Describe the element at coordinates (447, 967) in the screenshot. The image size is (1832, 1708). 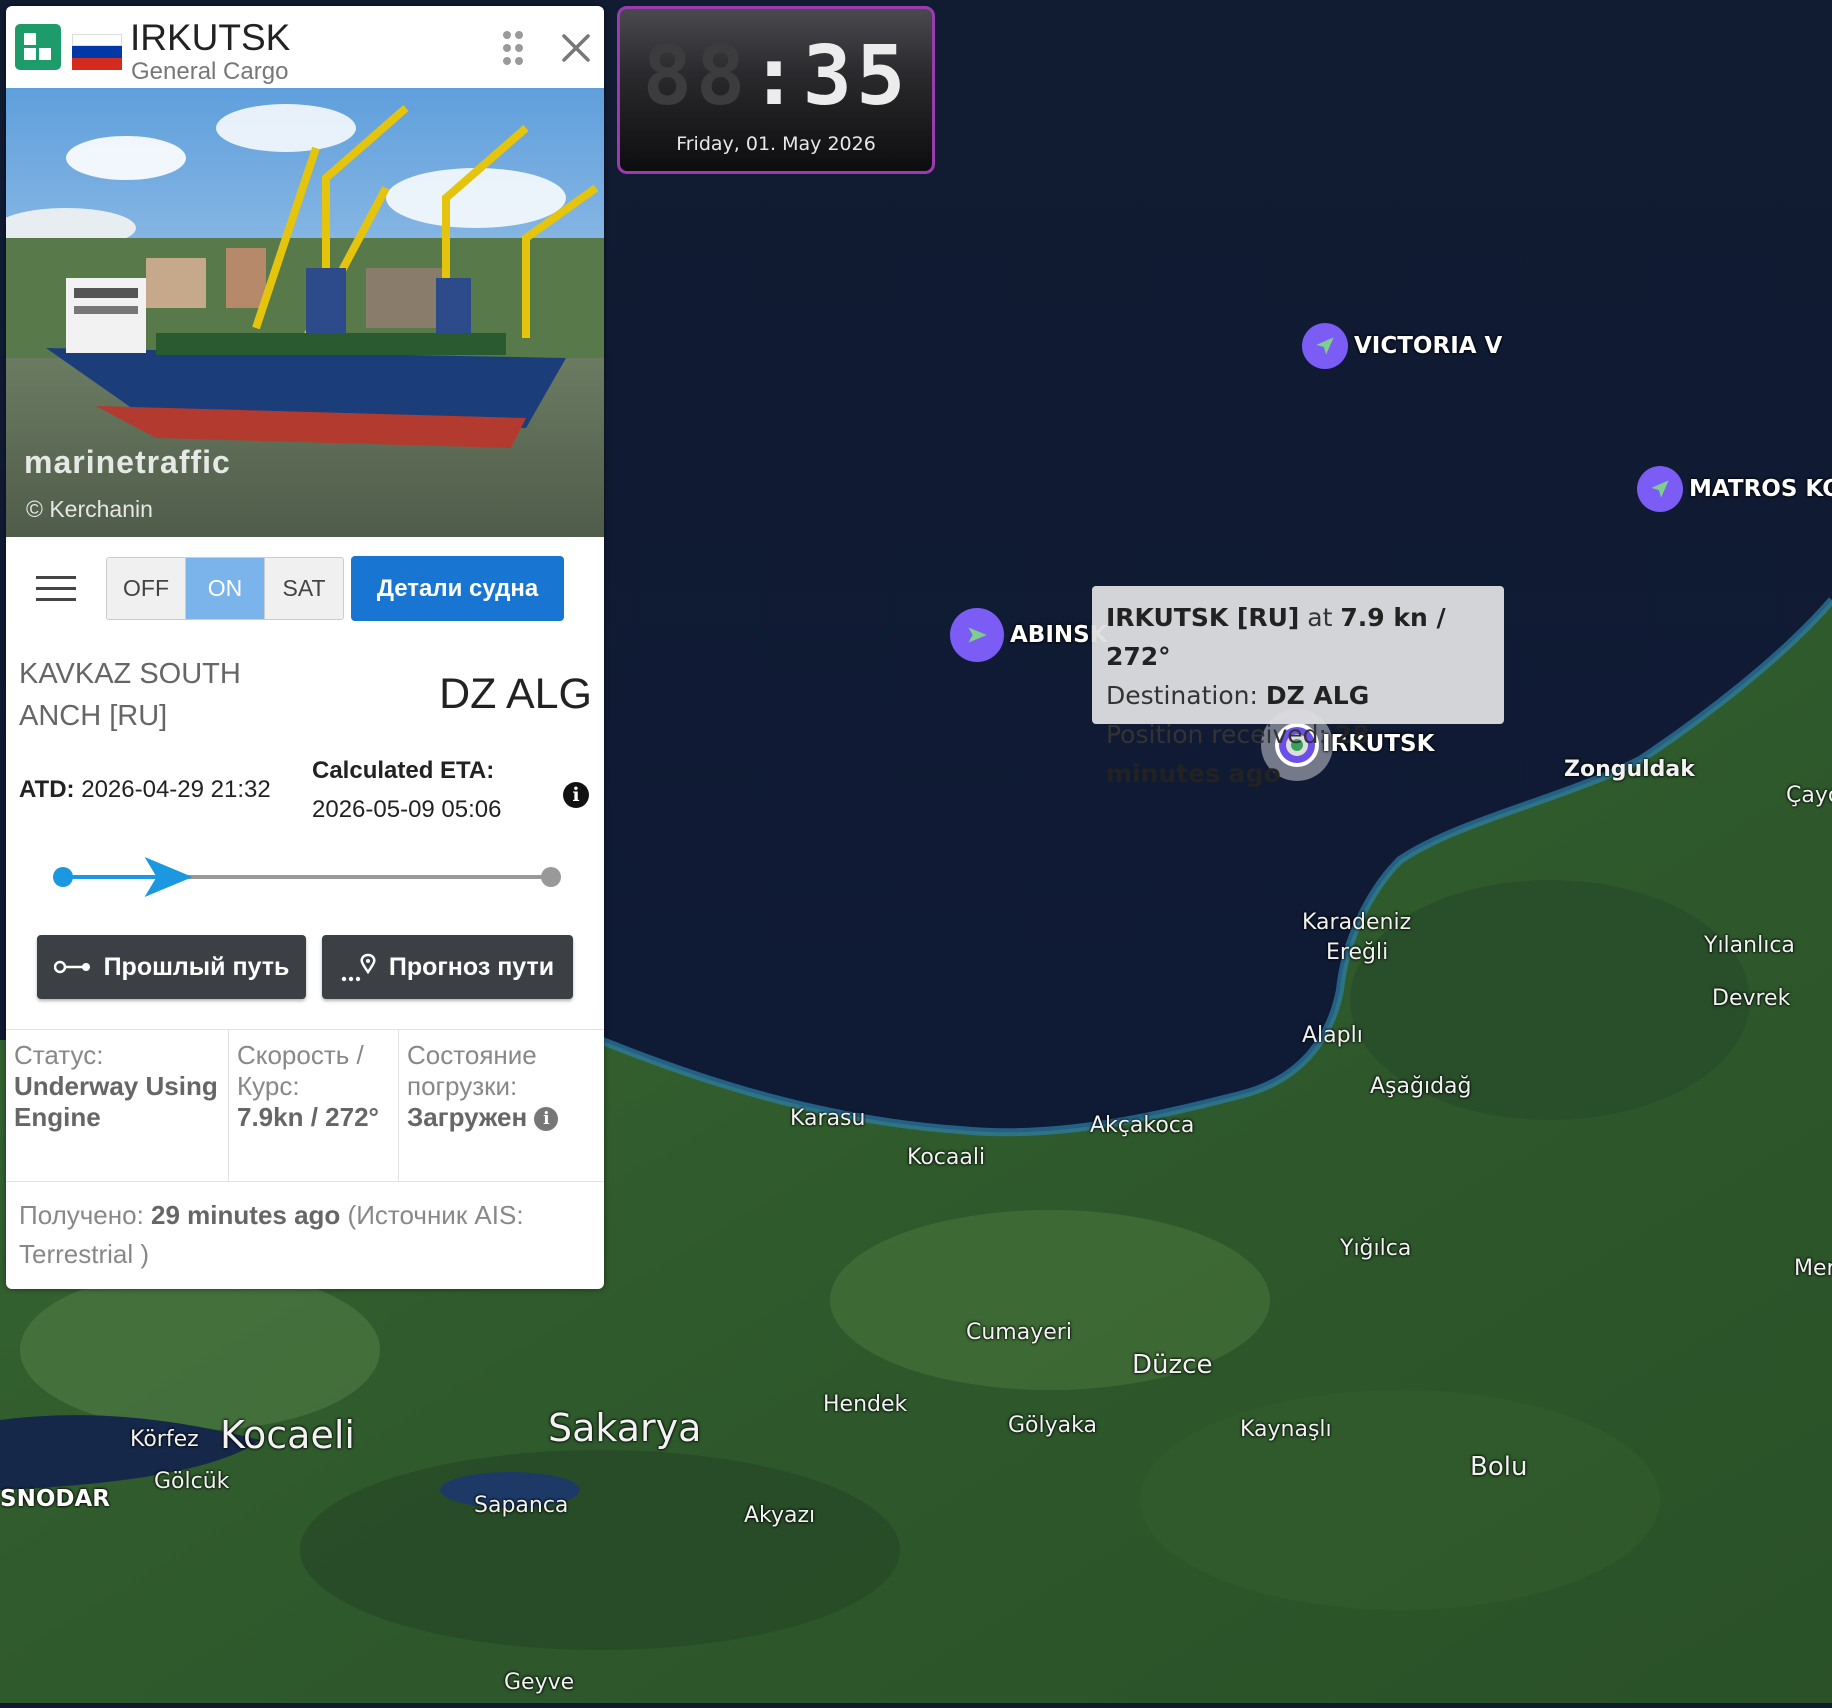
I see `route-forecast-button: Прогноз пути` at that location.